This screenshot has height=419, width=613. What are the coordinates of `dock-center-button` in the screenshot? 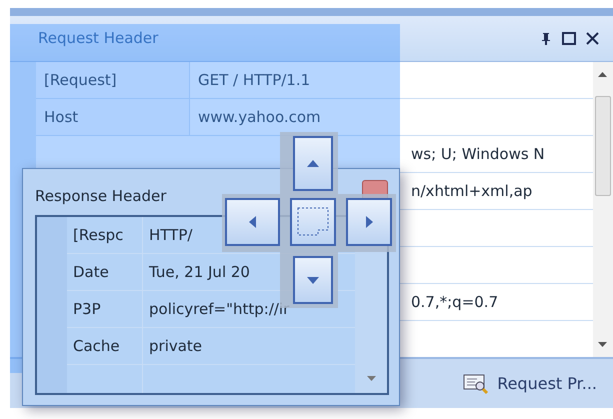 It's located at (313, 222).